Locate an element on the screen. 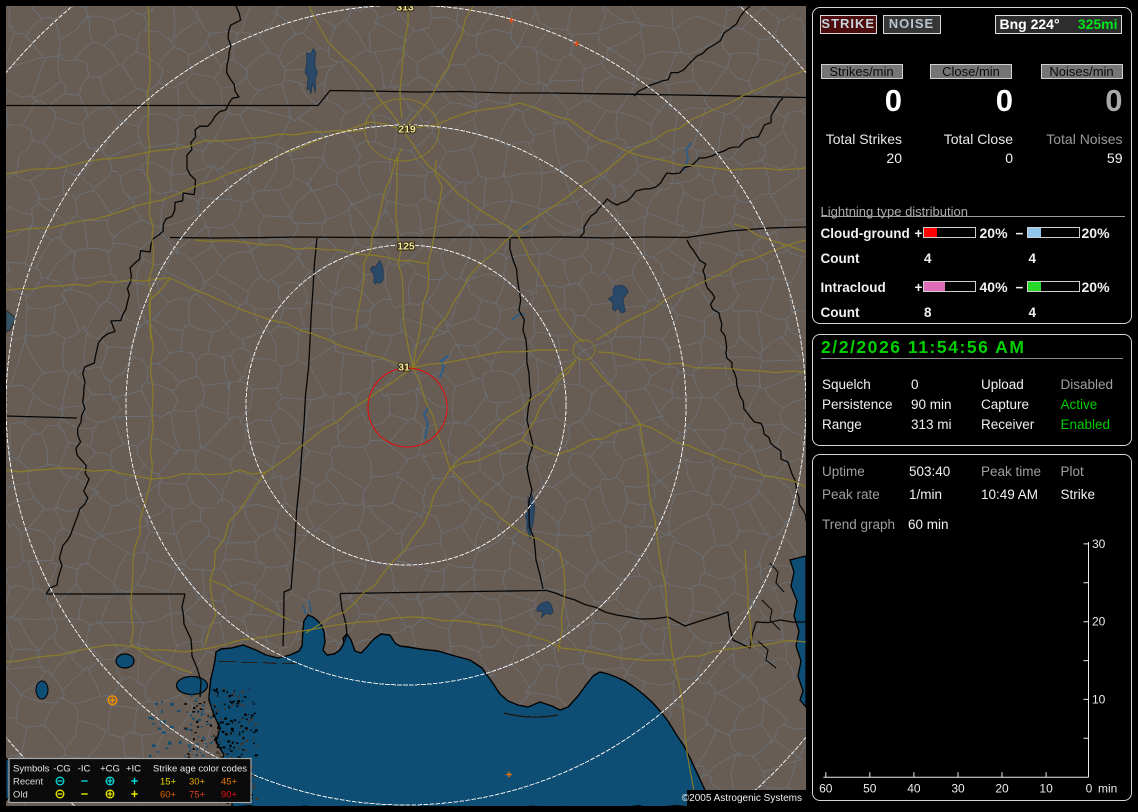  svg-text: 75+ is located at coordinates (197, 795).